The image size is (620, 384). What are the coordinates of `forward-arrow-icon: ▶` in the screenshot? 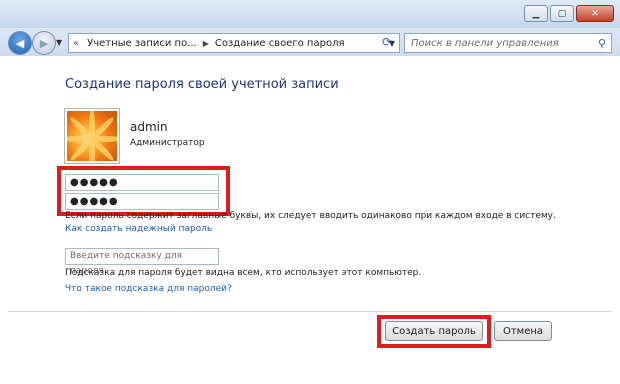 It's located at (44, 43).